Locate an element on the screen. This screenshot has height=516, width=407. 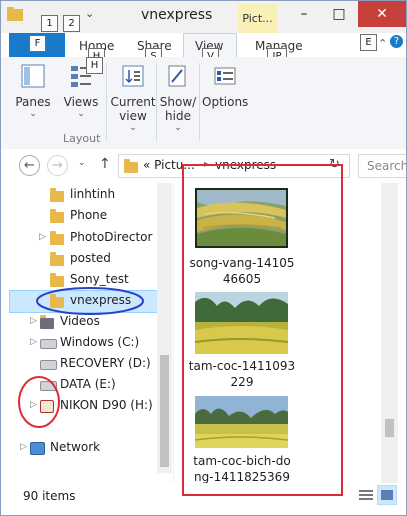
nav-item: RECOVERY (D:) is located at coordinates (85, 363).